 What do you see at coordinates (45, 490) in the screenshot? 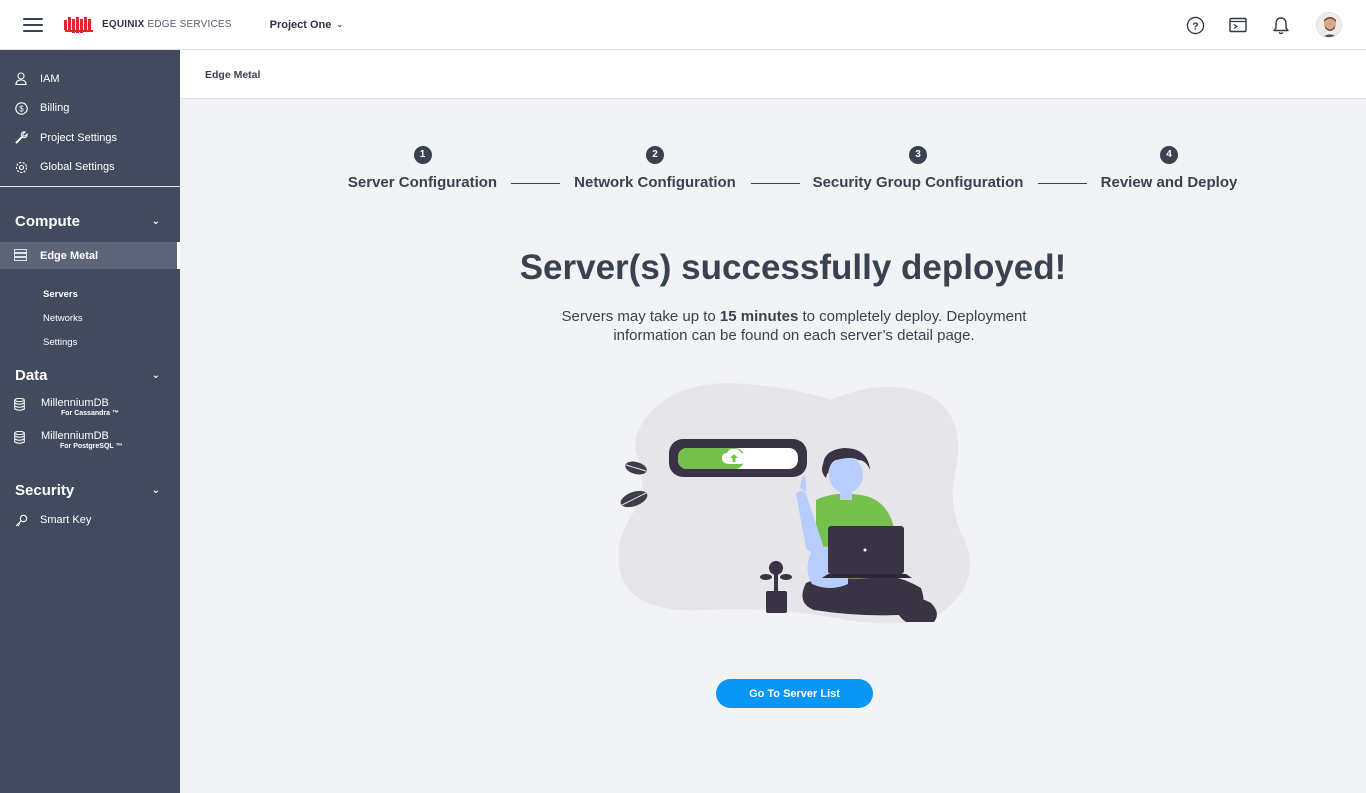
I see `section-title: Security` at bounding box center [45, 490].